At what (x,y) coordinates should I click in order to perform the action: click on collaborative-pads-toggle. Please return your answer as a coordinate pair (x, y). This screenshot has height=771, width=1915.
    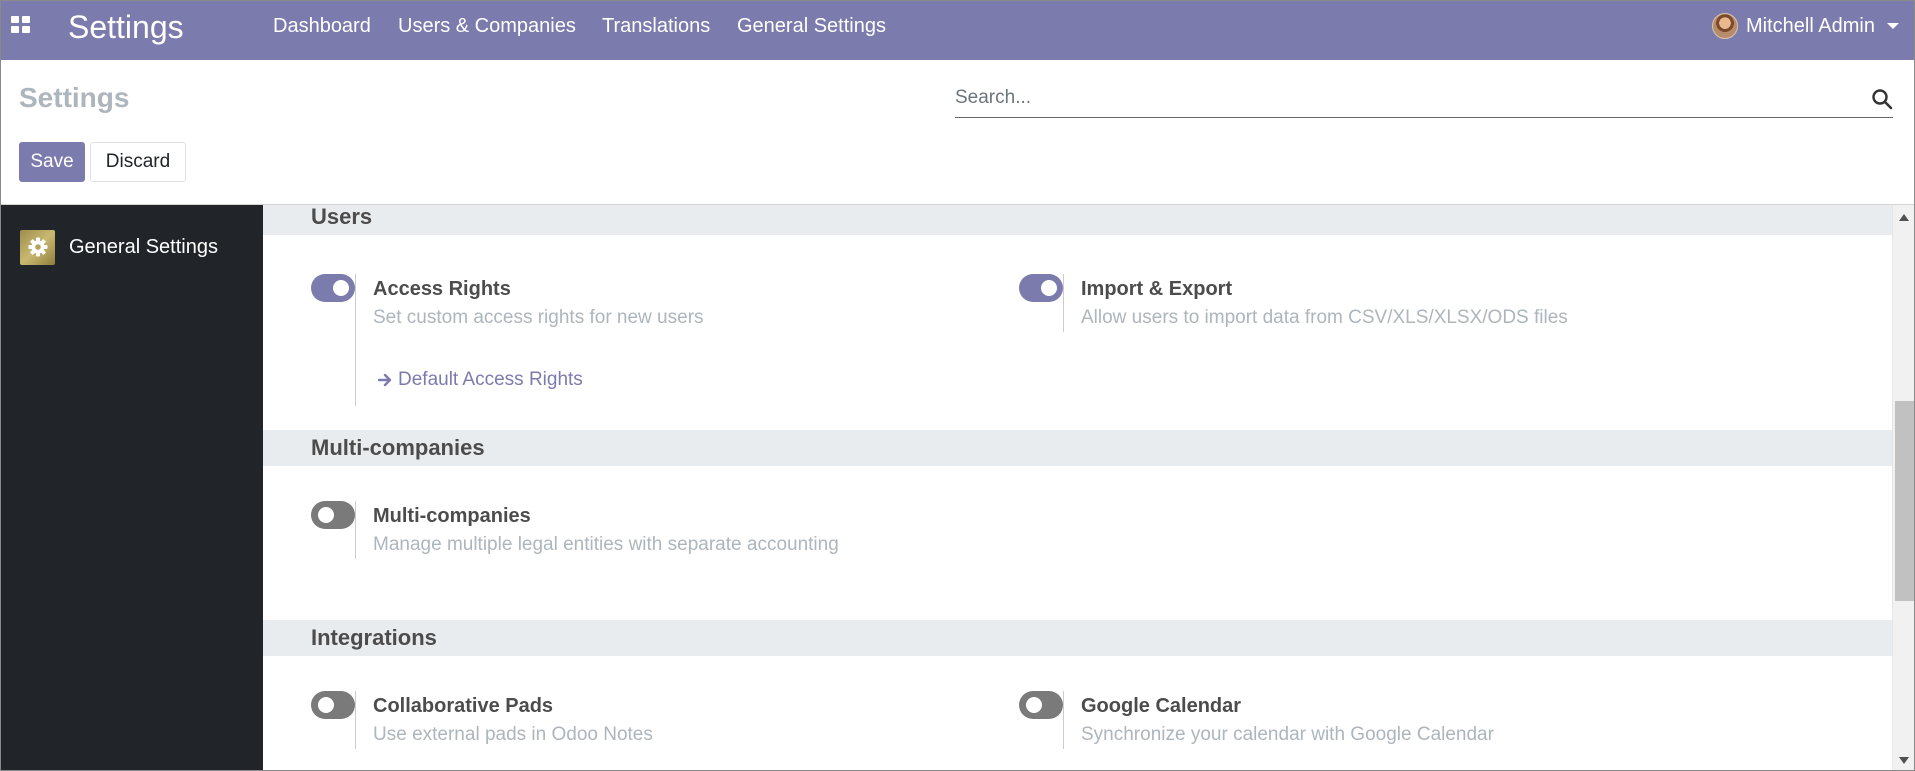
    Looking at the image, I should click on (333, 705).